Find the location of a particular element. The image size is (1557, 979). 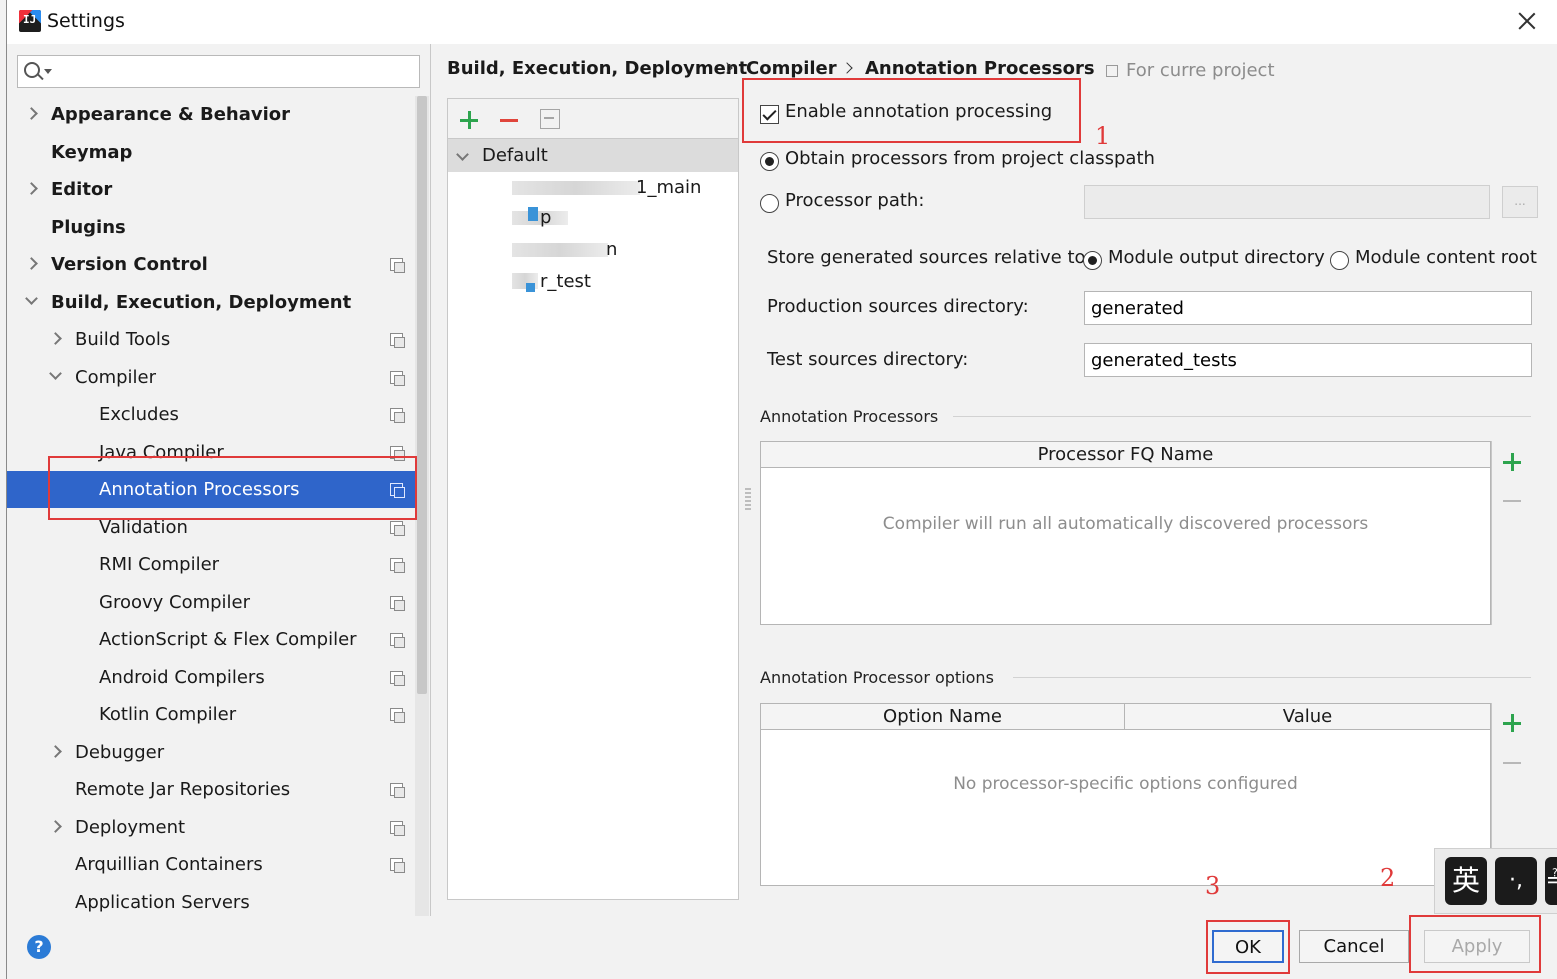

tree-item-rmi-compiler: RMI Compiler is located at coordinates (218, 564).